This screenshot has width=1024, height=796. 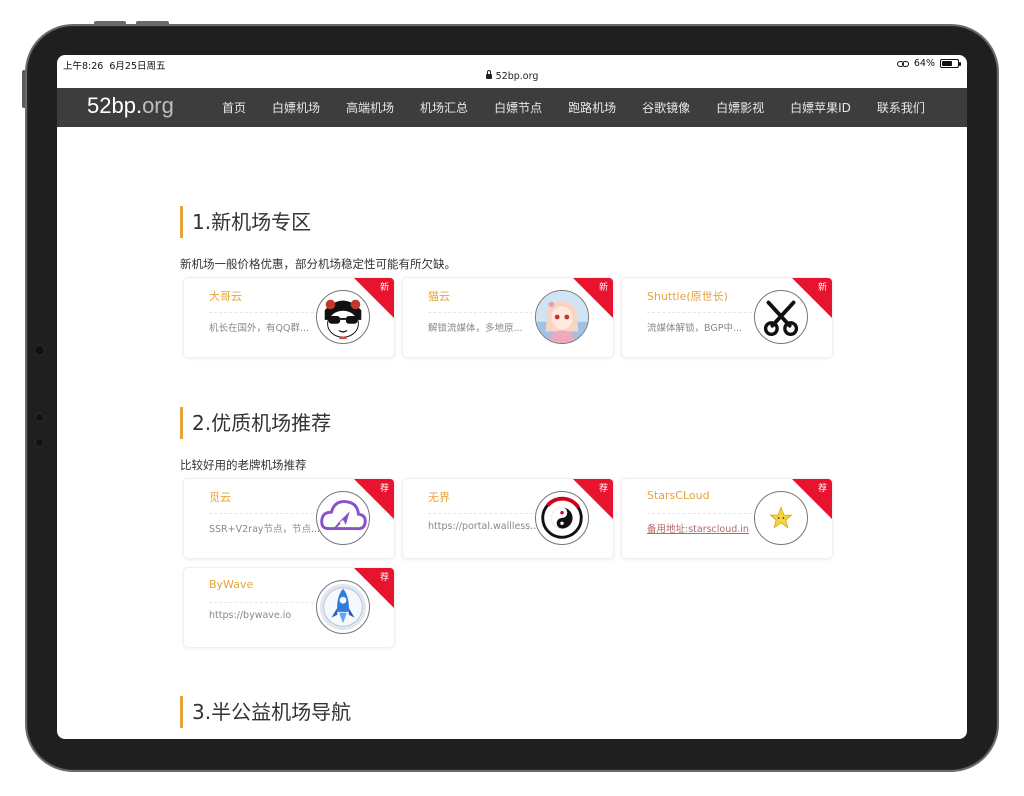 I want to click on lock-icon, so click(x=488, y=74).